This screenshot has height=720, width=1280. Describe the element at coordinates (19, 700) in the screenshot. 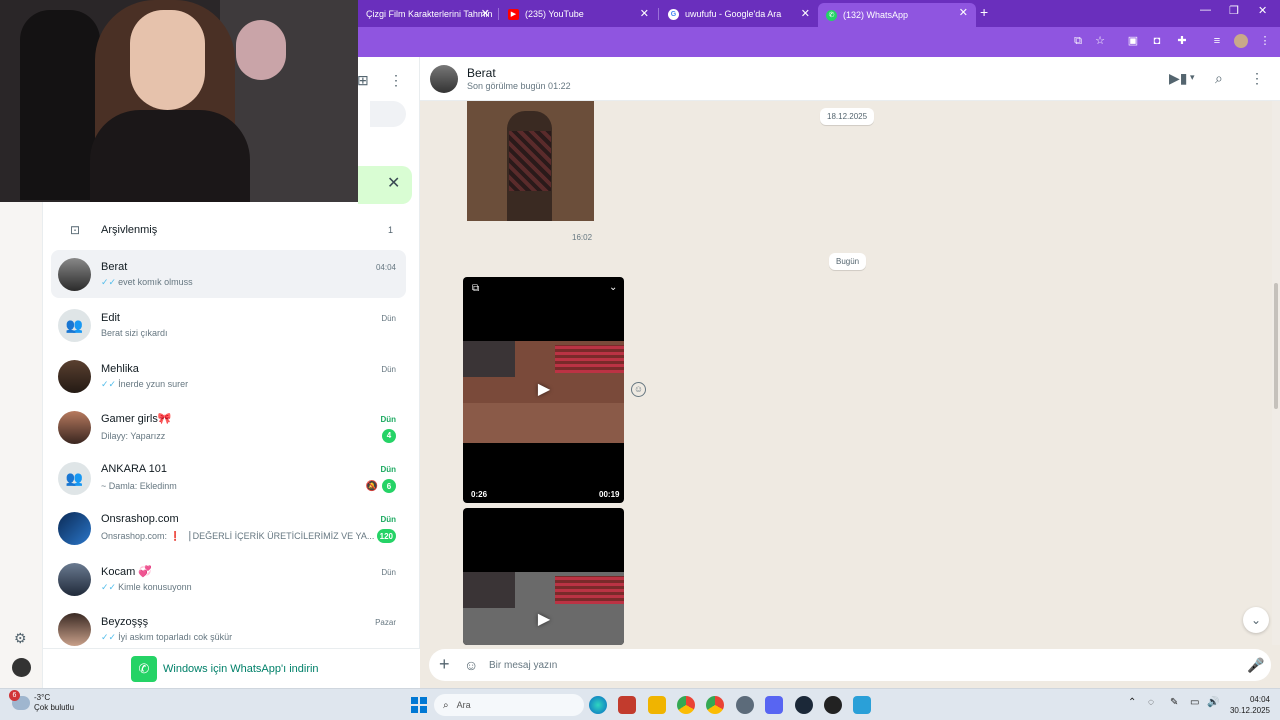

I see `cloud-icon: 6` at that location.